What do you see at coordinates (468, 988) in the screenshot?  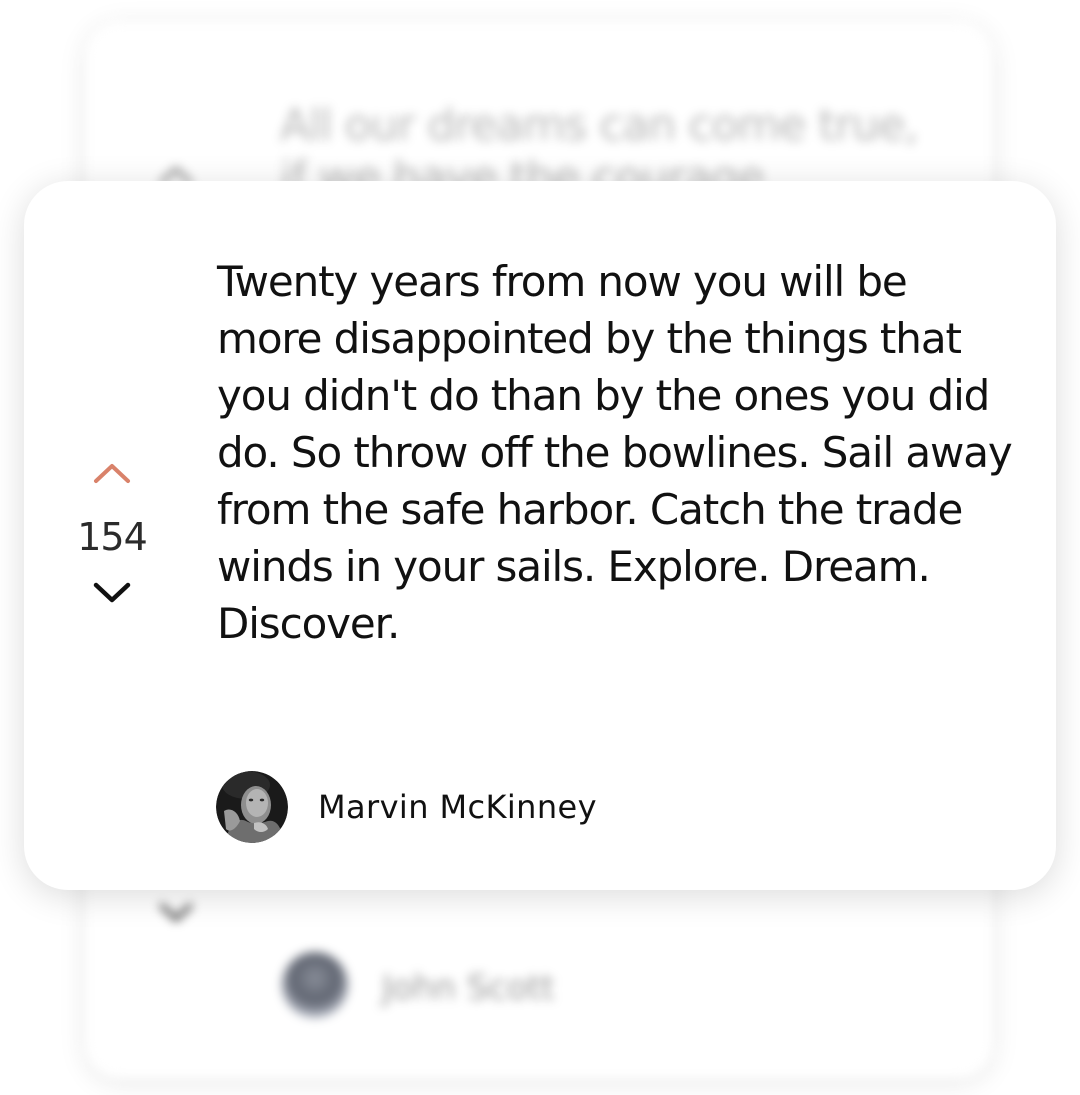 I see `background-author-name: John Scott` at bounding box center [468, 988].